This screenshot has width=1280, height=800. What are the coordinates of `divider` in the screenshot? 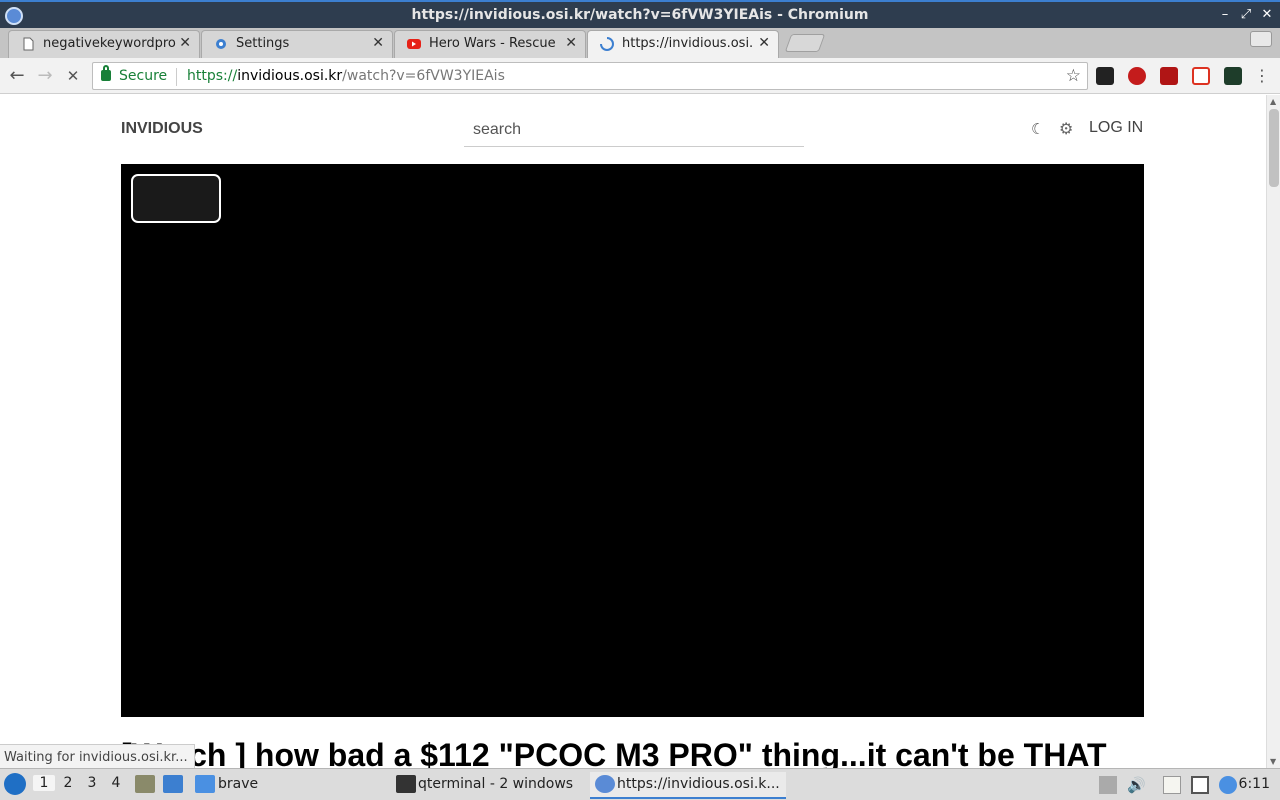 It's located at (176, 77).